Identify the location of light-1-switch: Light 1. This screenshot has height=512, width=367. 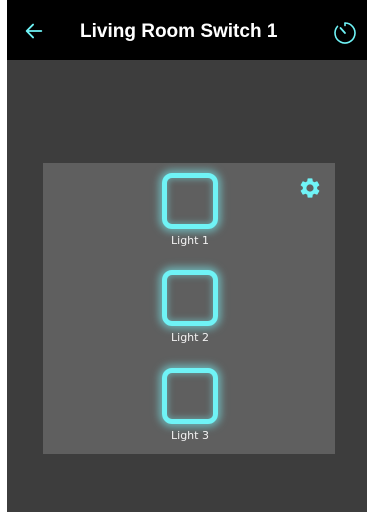
(190, 215).